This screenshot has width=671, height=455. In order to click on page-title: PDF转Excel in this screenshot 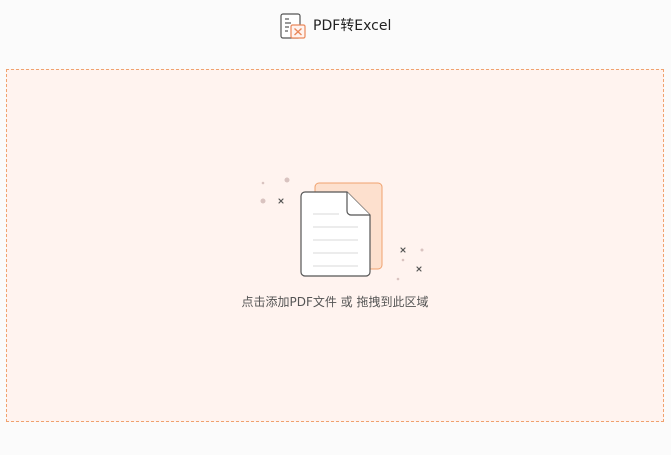, I will do `click(335, 26)`.